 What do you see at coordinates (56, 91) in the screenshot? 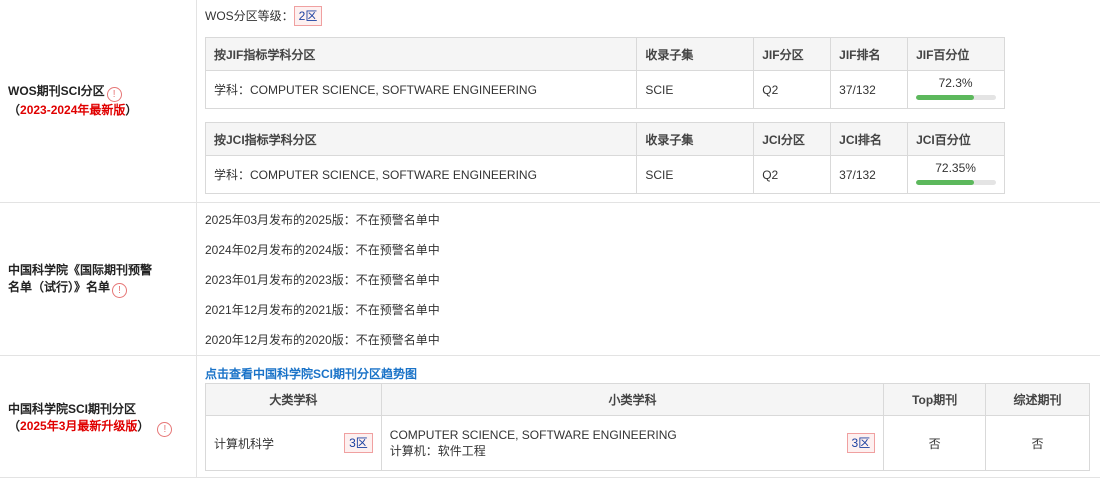
I see `wos-label-line1: WOS期刊SCI分区` at bounding box center [56, 91].